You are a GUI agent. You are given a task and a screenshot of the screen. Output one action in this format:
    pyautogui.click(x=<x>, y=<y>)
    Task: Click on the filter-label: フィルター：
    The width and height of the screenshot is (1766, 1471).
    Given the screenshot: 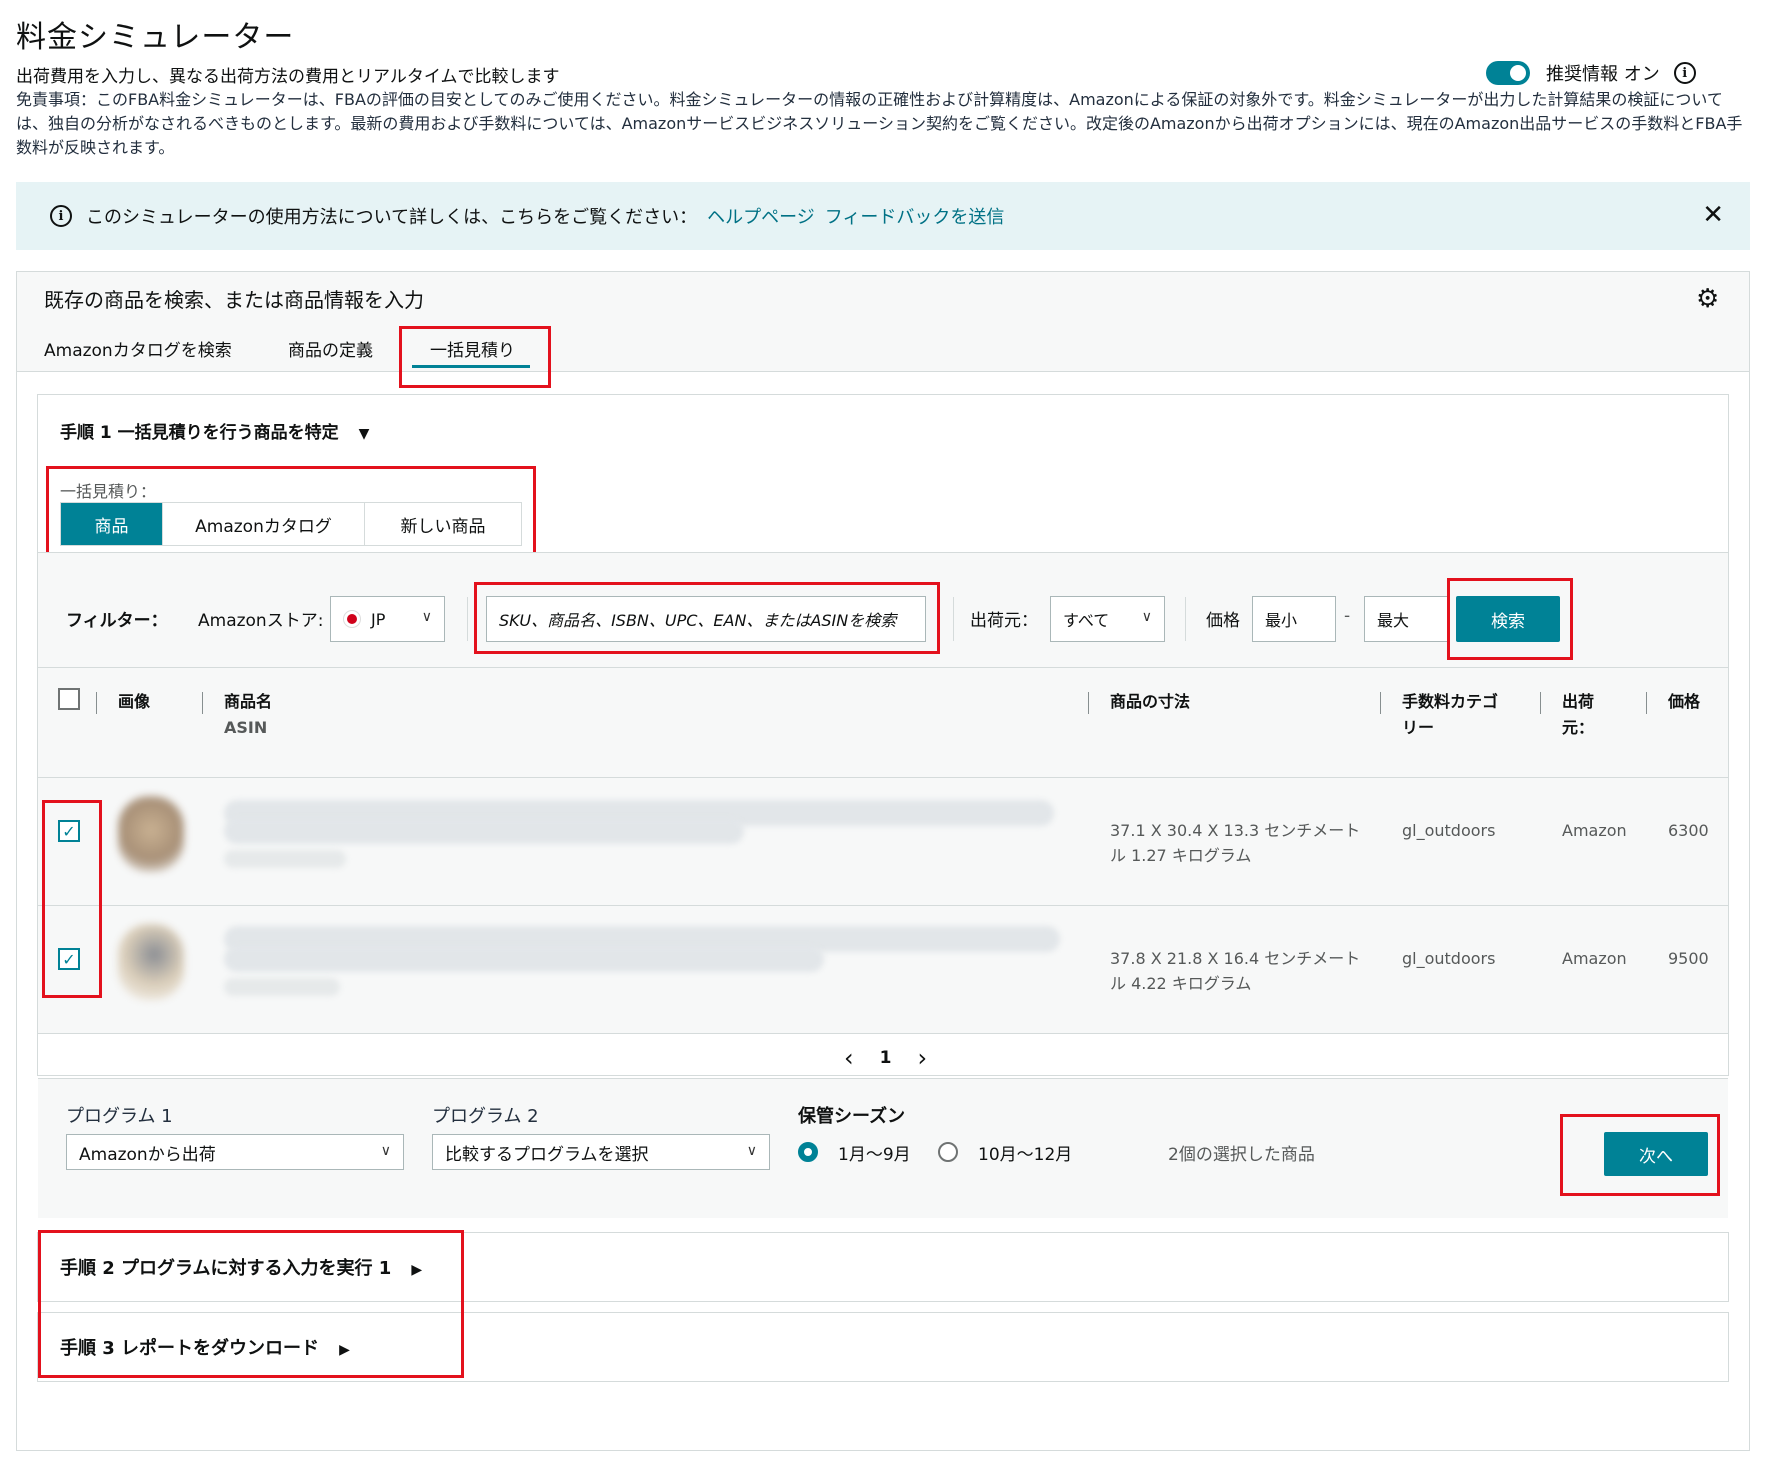 What is the action you would take?
    pyautogui.click(x=117, y=621)
    